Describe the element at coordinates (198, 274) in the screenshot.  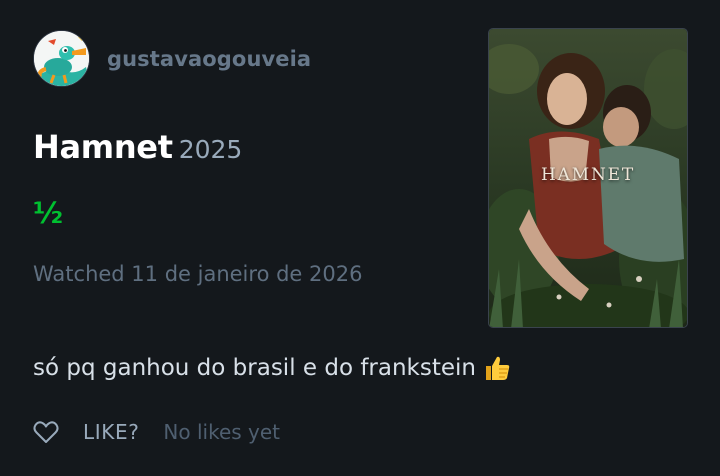
I see `watched-date: Watched 11 de janeiro de 2026` at that location.